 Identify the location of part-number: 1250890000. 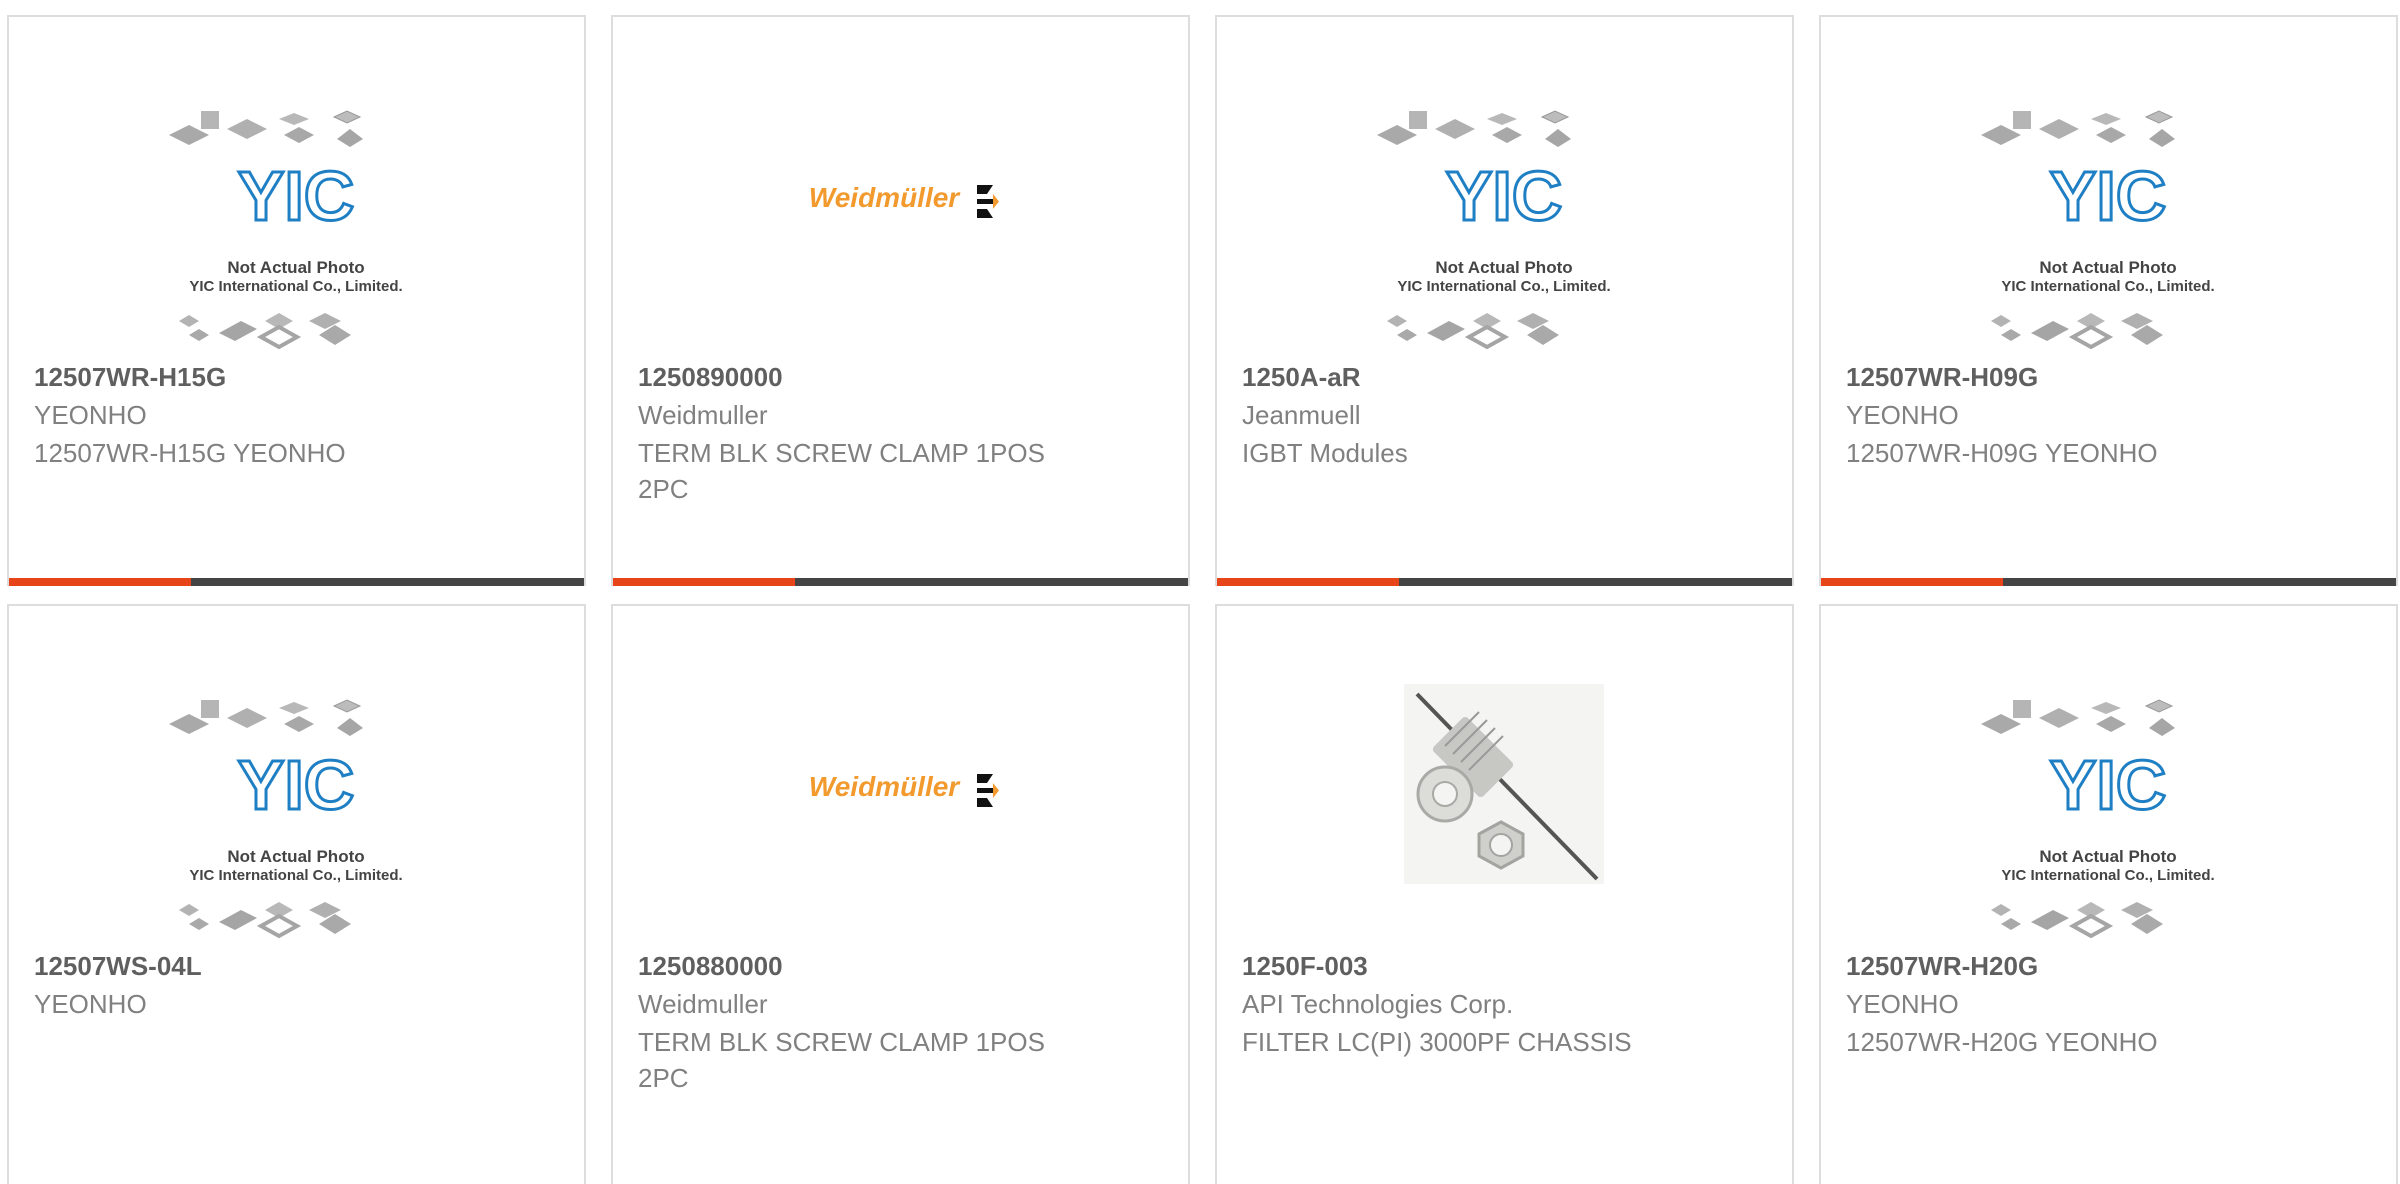
(710, 377).